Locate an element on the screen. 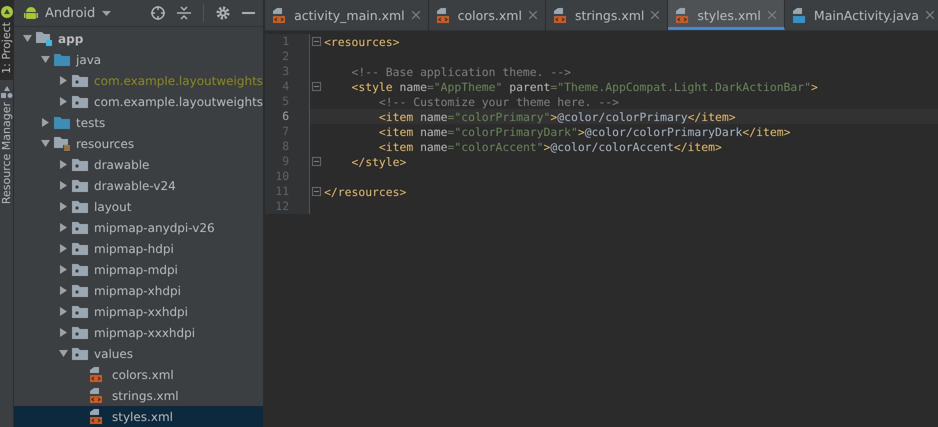 This screenshot has height=427, width=938. tree-item: mipmap-hdpi is located at coordinates (139, 248).